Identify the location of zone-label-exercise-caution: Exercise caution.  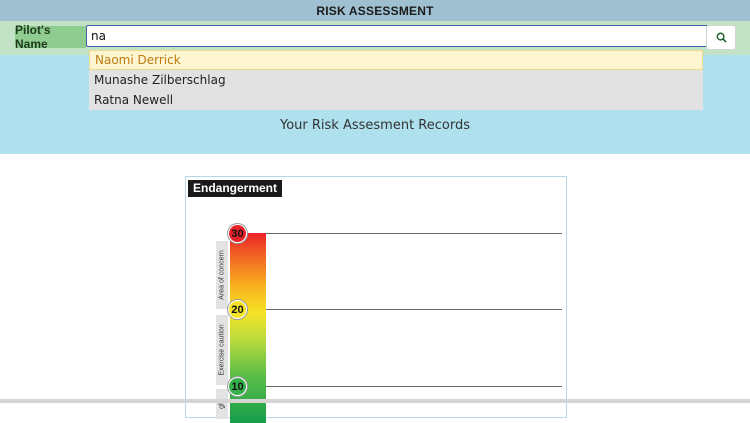
(222, 350).